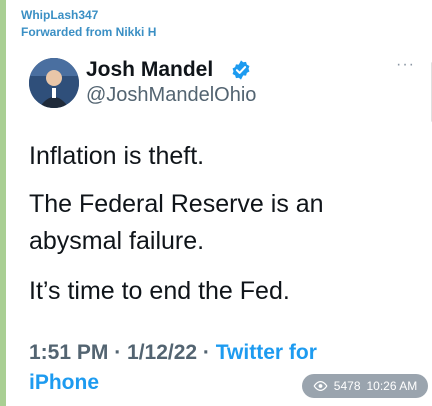 The image size is (432, 406). What do you see at coordinates (320, 386) in the screenshot?
I see `eye-icon` at bounding box center [320, 386].